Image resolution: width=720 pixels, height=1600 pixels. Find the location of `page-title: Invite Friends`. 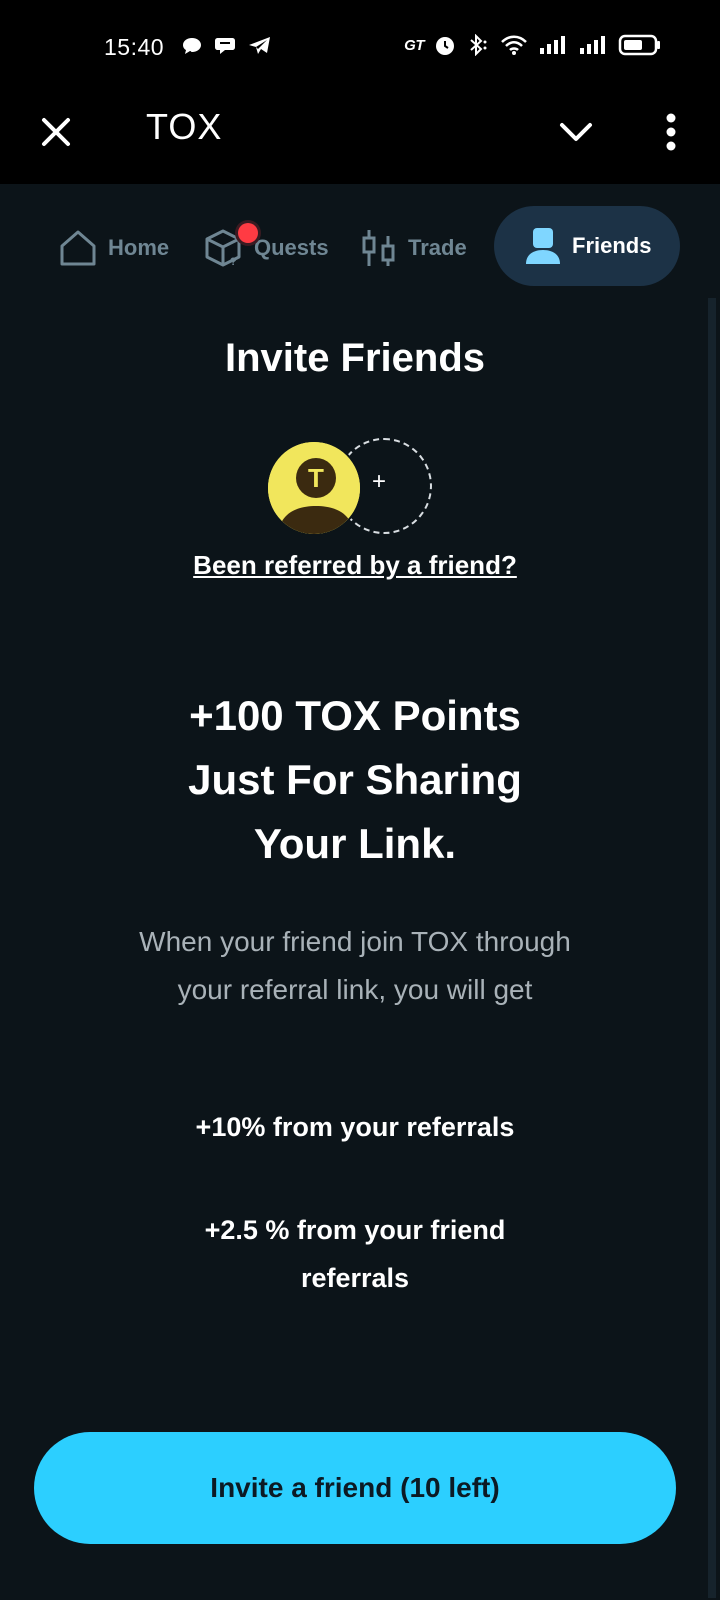

page-title: Invite Friends is located at coordinates (355, 358).